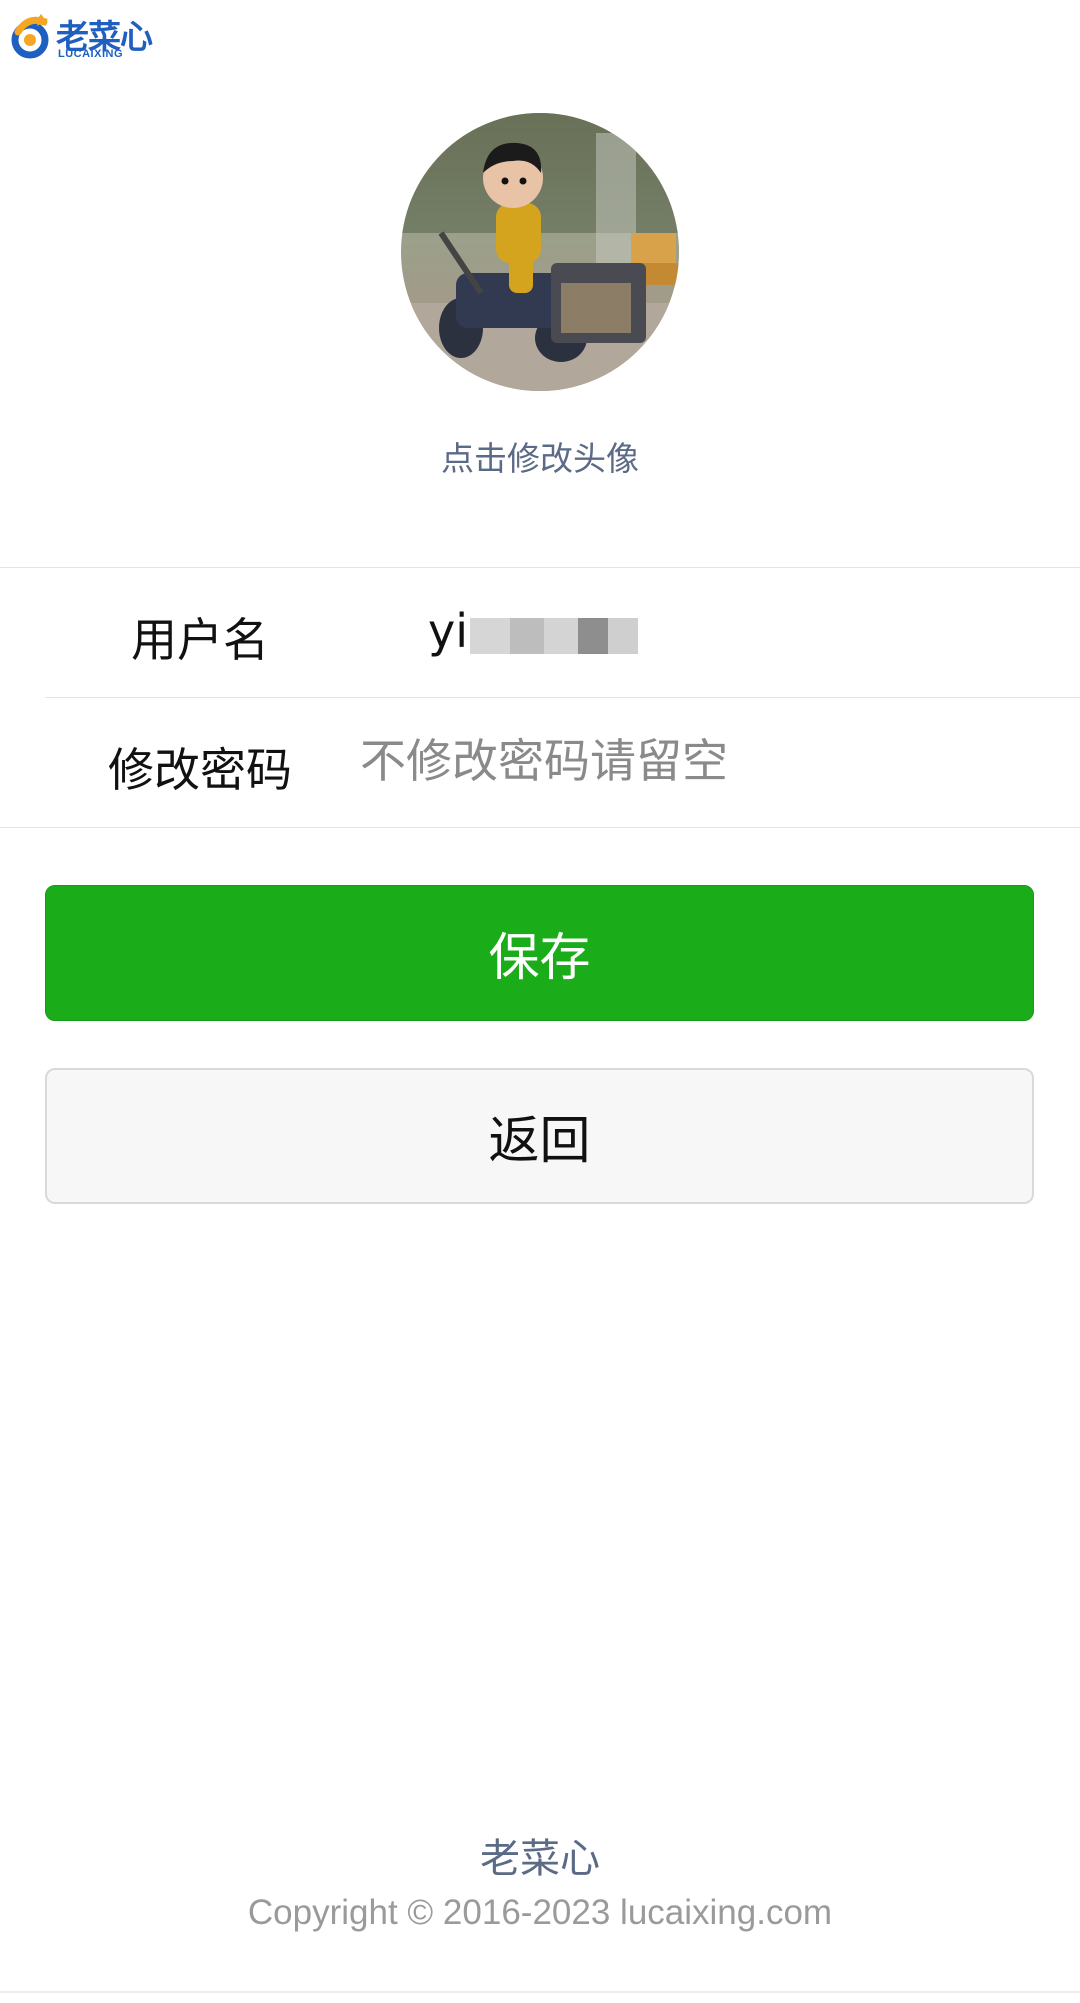 This screenshot has height=2003, width=1080. What do you see at coordinates (83, 36) in the screenshot?
I see `brand-logo: 老菜心 LUCAIXING` at bounding box center [83, 36].